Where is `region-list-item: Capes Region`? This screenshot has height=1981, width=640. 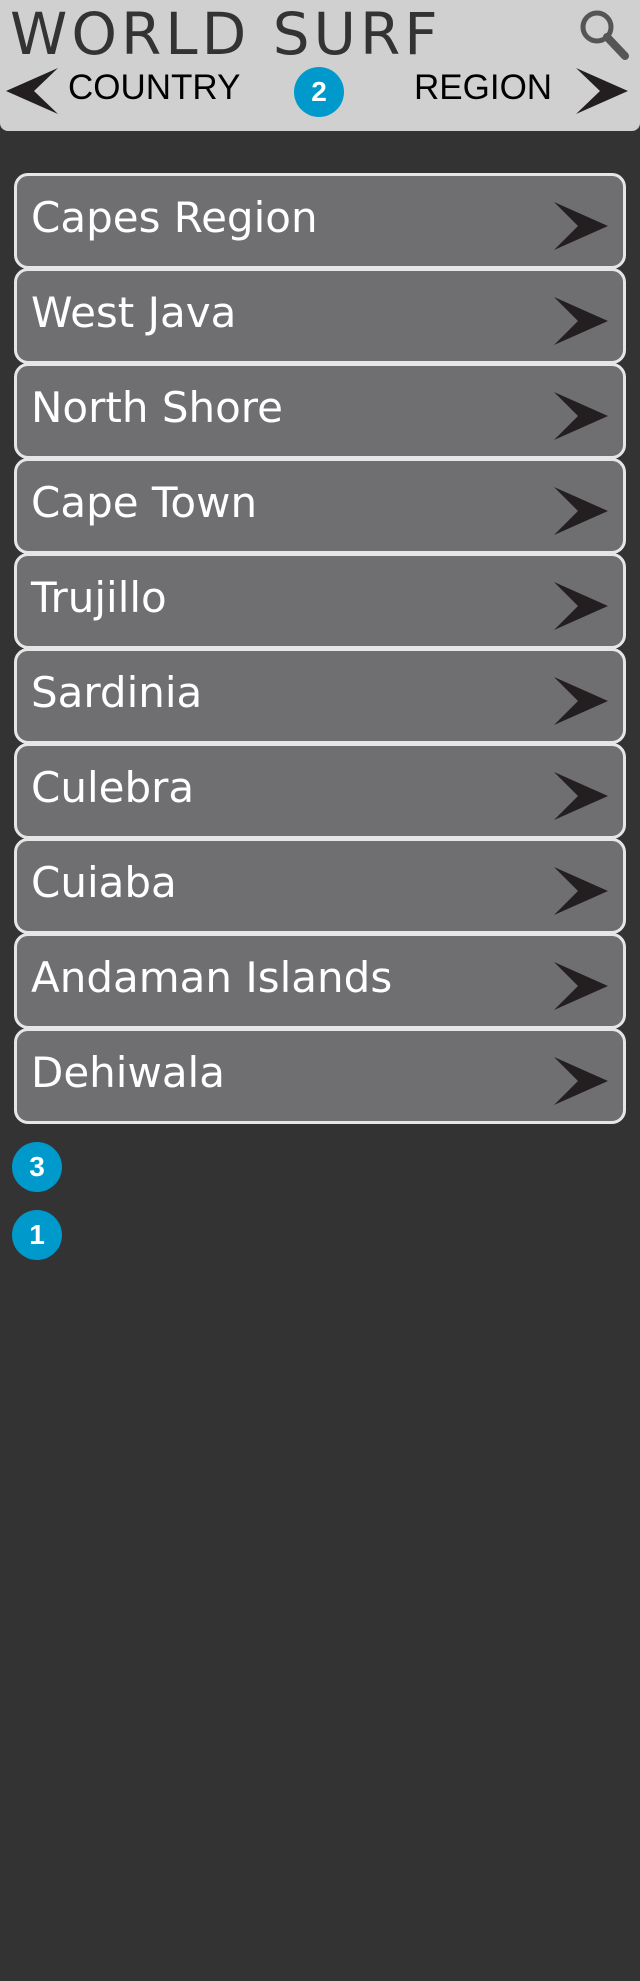 region-list-item: Capes Region is located at coordinates (320, 221).